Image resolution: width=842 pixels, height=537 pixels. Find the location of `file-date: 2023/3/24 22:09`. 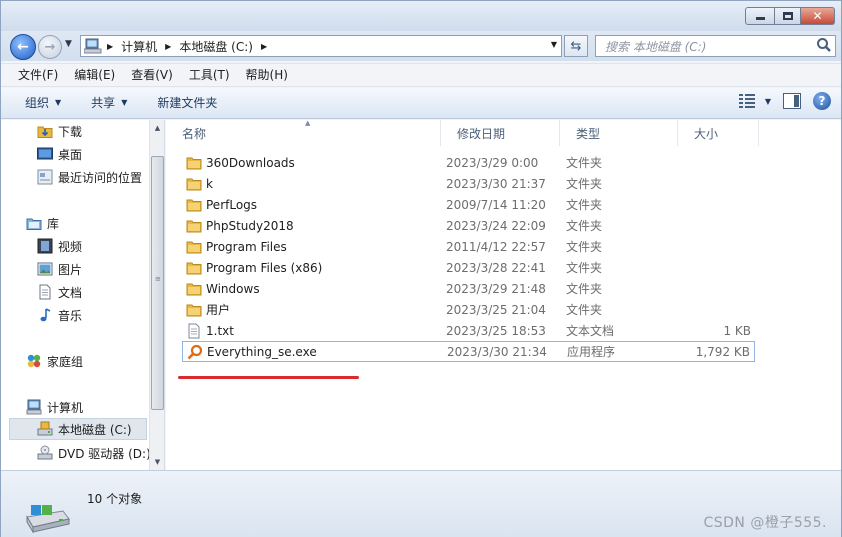

file-date: 2023/3/24 22:09 is located at coordinates (496, 225).